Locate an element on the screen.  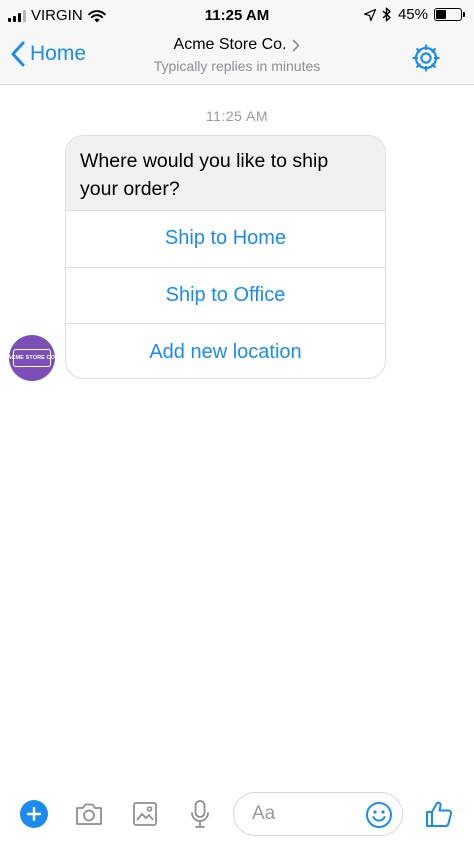
bluetooth-icon is located at coordinates (386, 14).